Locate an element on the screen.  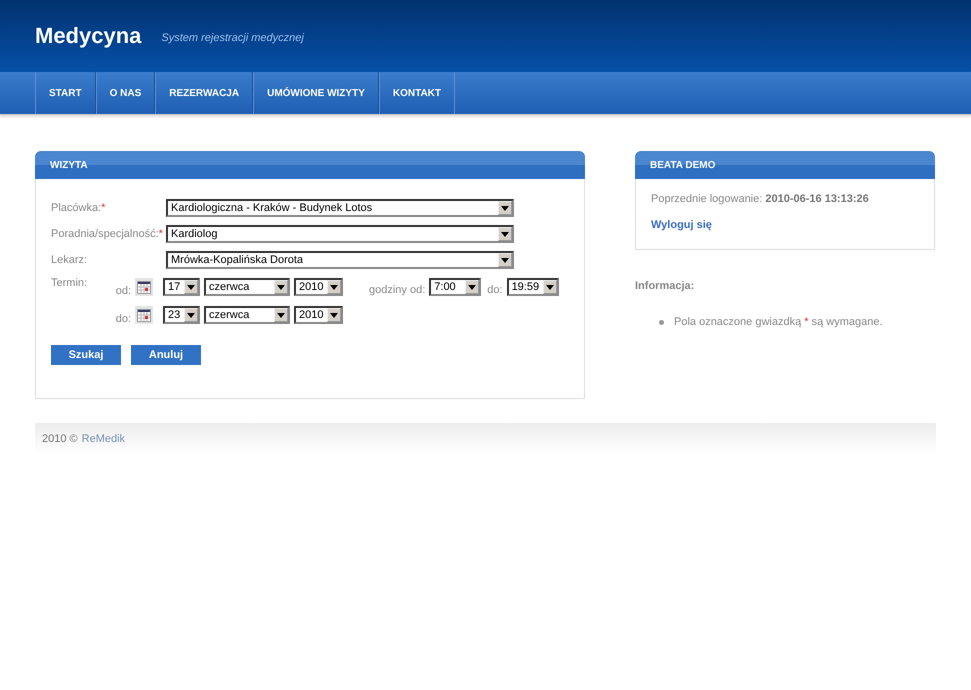
form-button: Szukaj is located at coordinates (86, 355).